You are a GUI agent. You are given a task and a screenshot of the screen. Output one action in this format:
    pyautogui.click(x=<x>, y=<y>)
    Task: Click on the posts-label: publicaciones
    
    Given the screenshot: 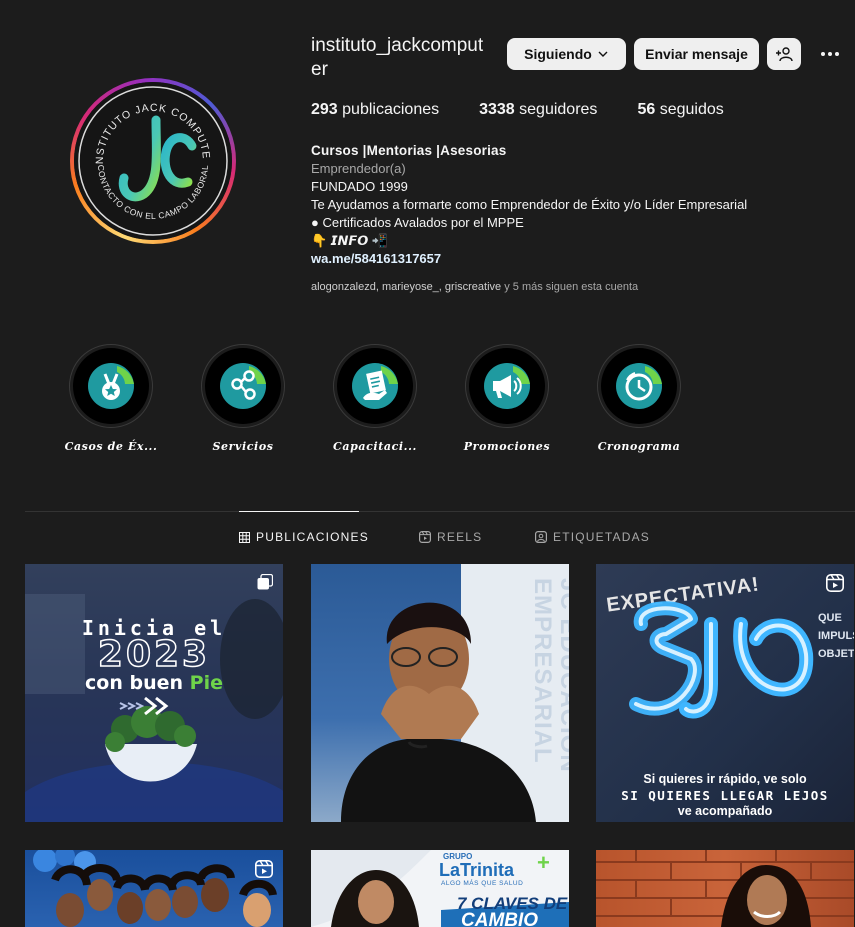 What is the action you would take?
    pyautogui.click(x=391, y=109)
    